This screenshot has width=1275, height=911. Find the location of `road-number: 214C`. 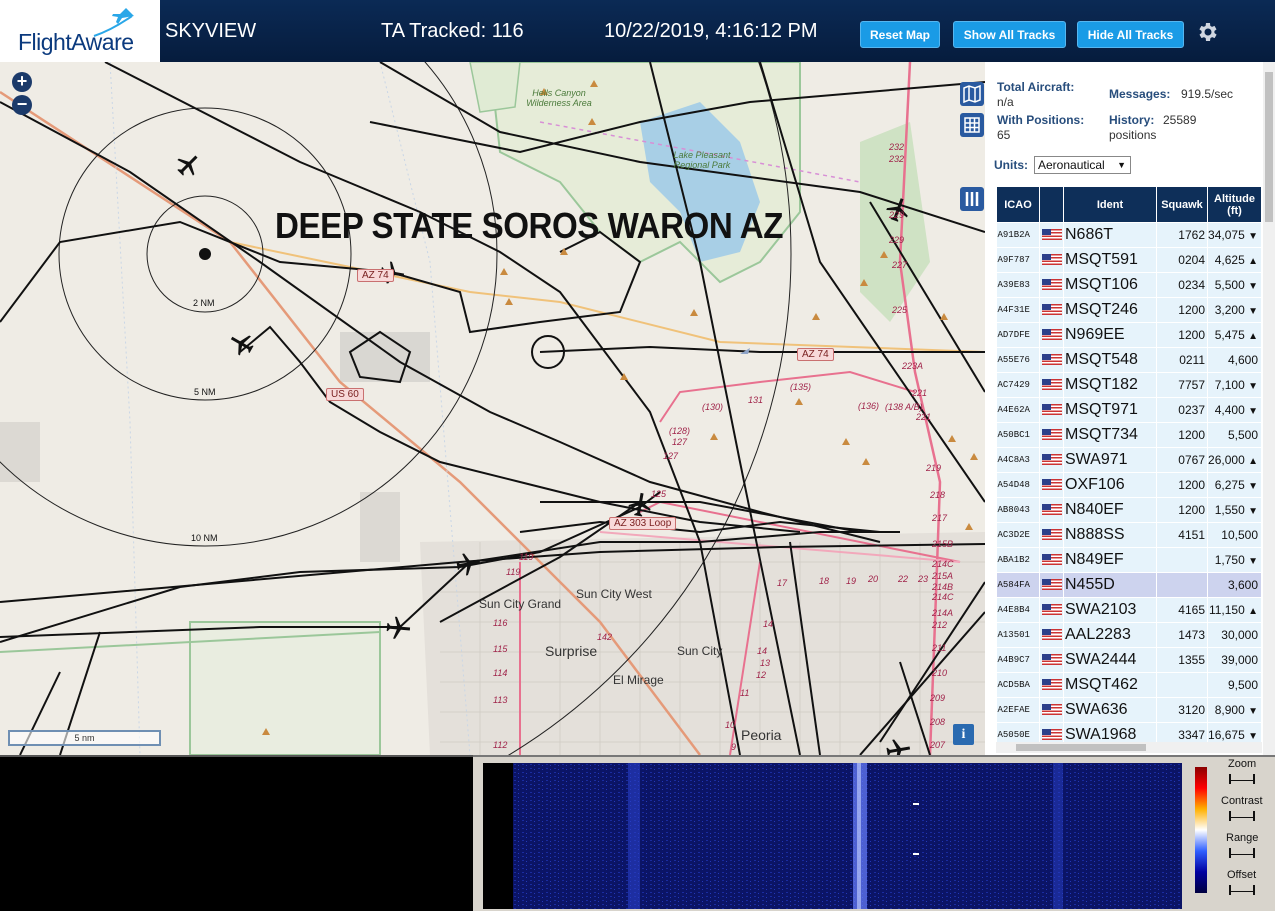

road-number: 214C is located at coordinates (943, 597).